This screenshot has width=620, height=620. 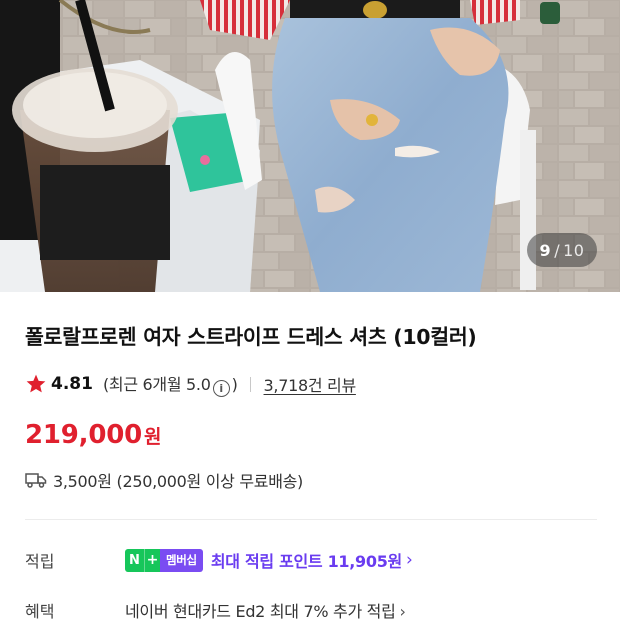 I want to click on image-counter: 9 / 10, so click(x=562, y=250).